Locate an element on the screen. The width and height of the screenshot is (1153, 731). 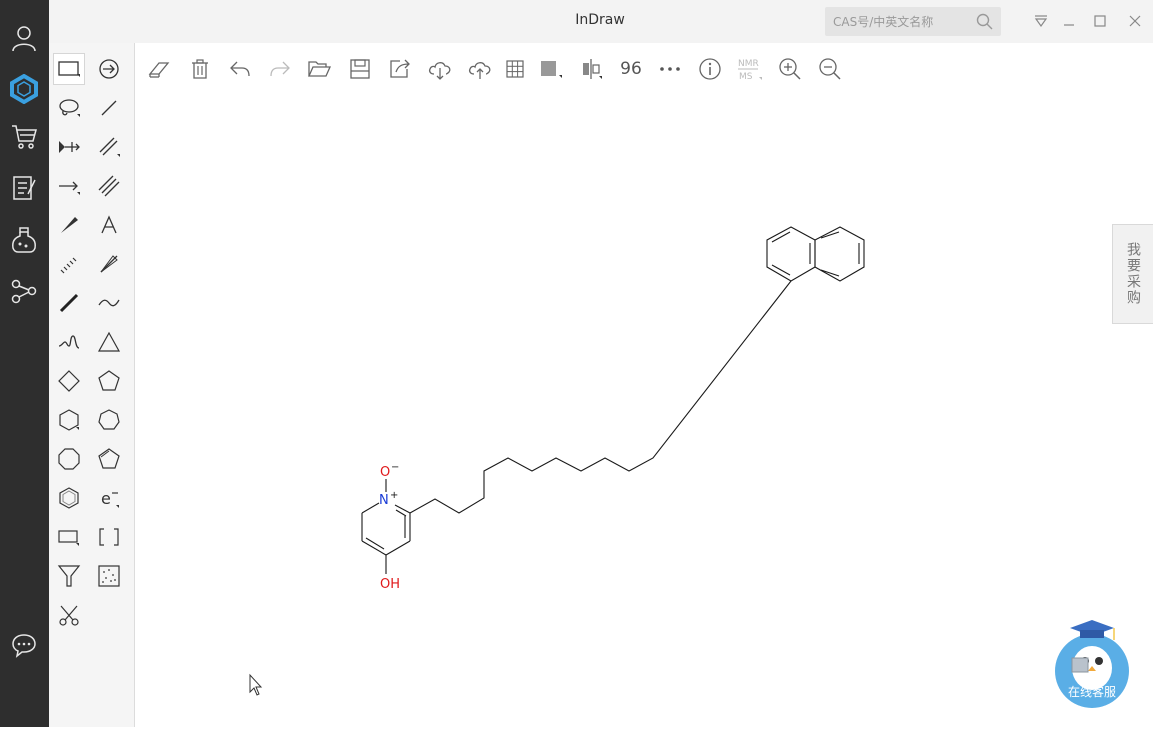
pentagon-tool-icon is located at coordinates (109, 381).